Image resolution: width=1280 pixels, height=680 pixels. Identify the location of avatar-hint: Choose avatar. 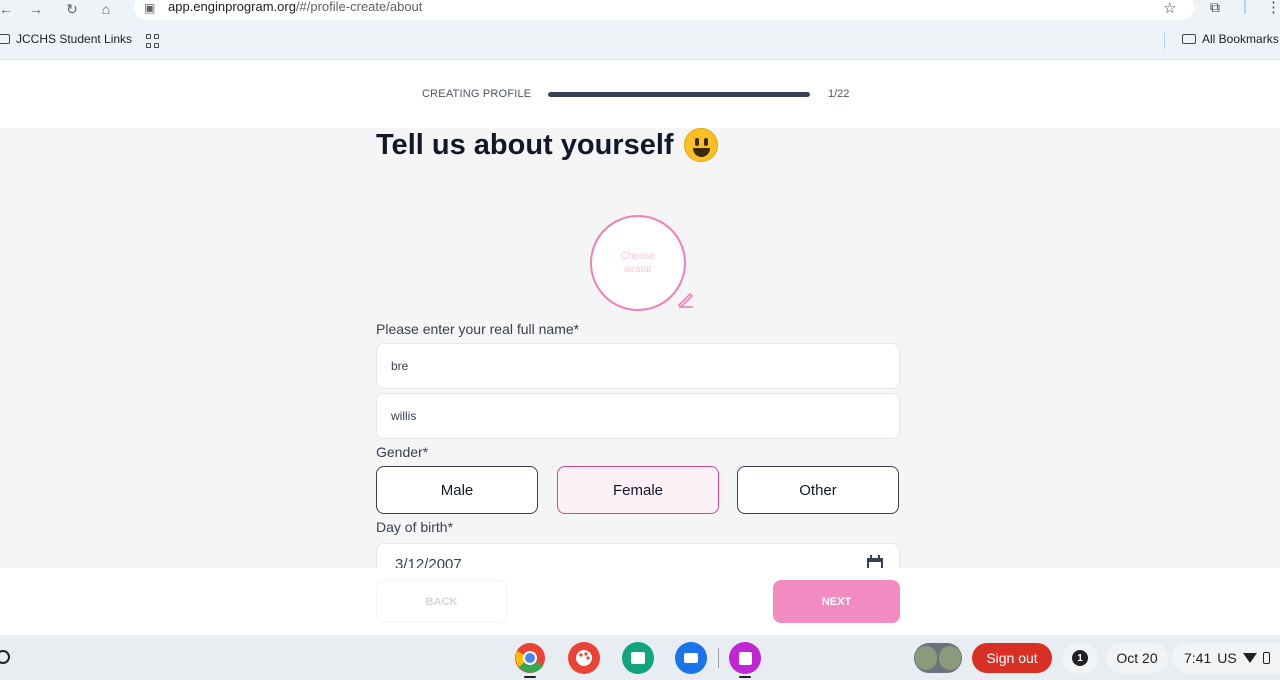
(638, 263).